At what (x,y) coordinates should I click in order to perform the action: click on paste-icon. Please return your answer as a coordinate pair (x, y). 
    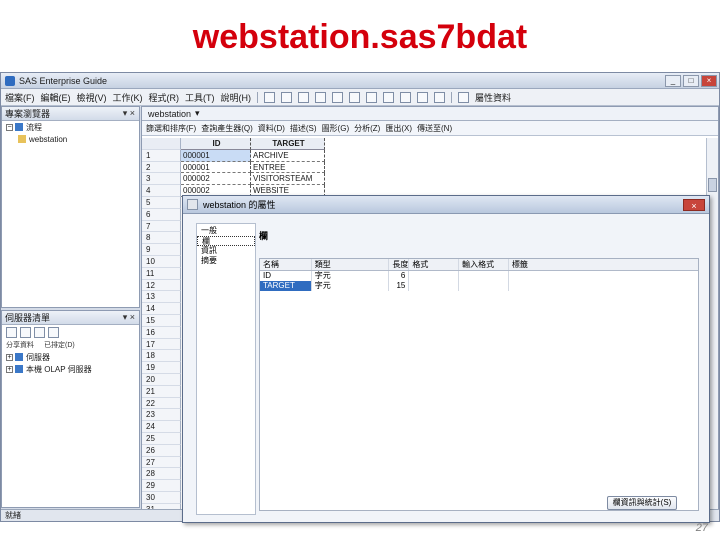
    Looking at the image, I should click on (371, 97).